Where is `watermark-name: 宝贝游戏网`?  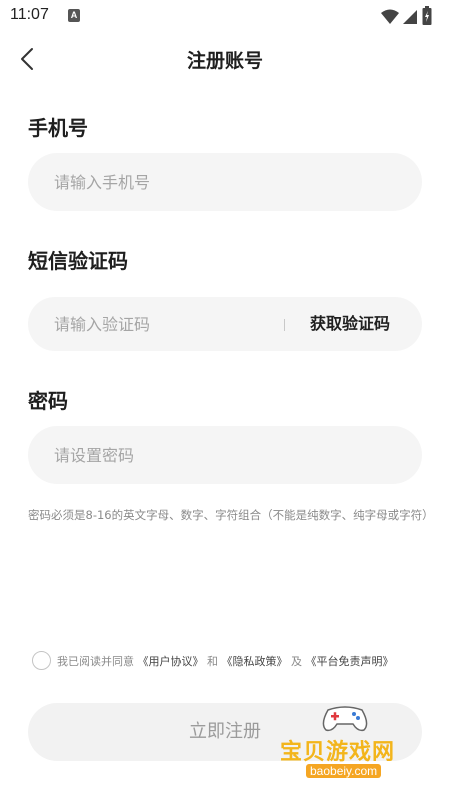
watermark-name: 宝贝游戏网 is located at coordinates (338, 752).